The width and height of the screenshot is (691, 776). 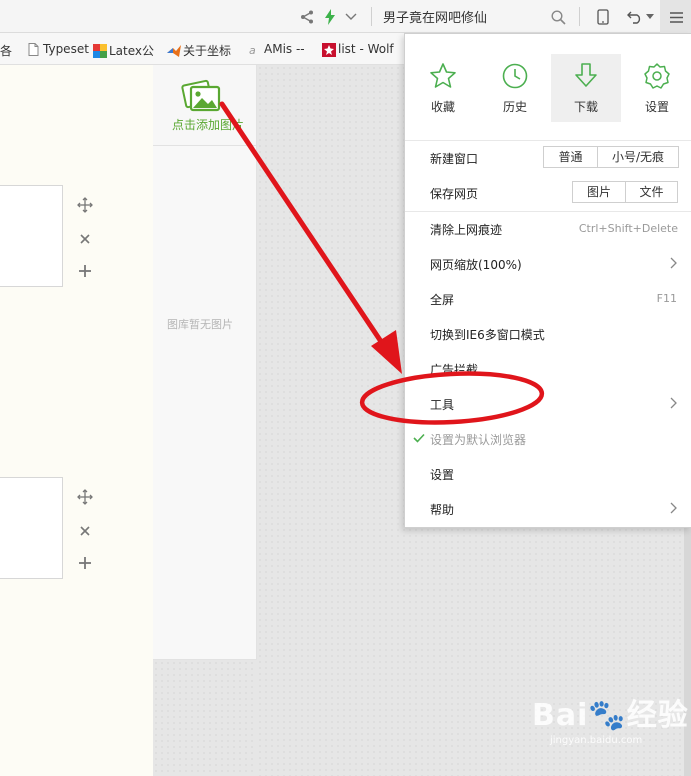 I want to click on menu-item-ie6-mode: 切换到IE6多窗口模式, so click(x=548, y=333).